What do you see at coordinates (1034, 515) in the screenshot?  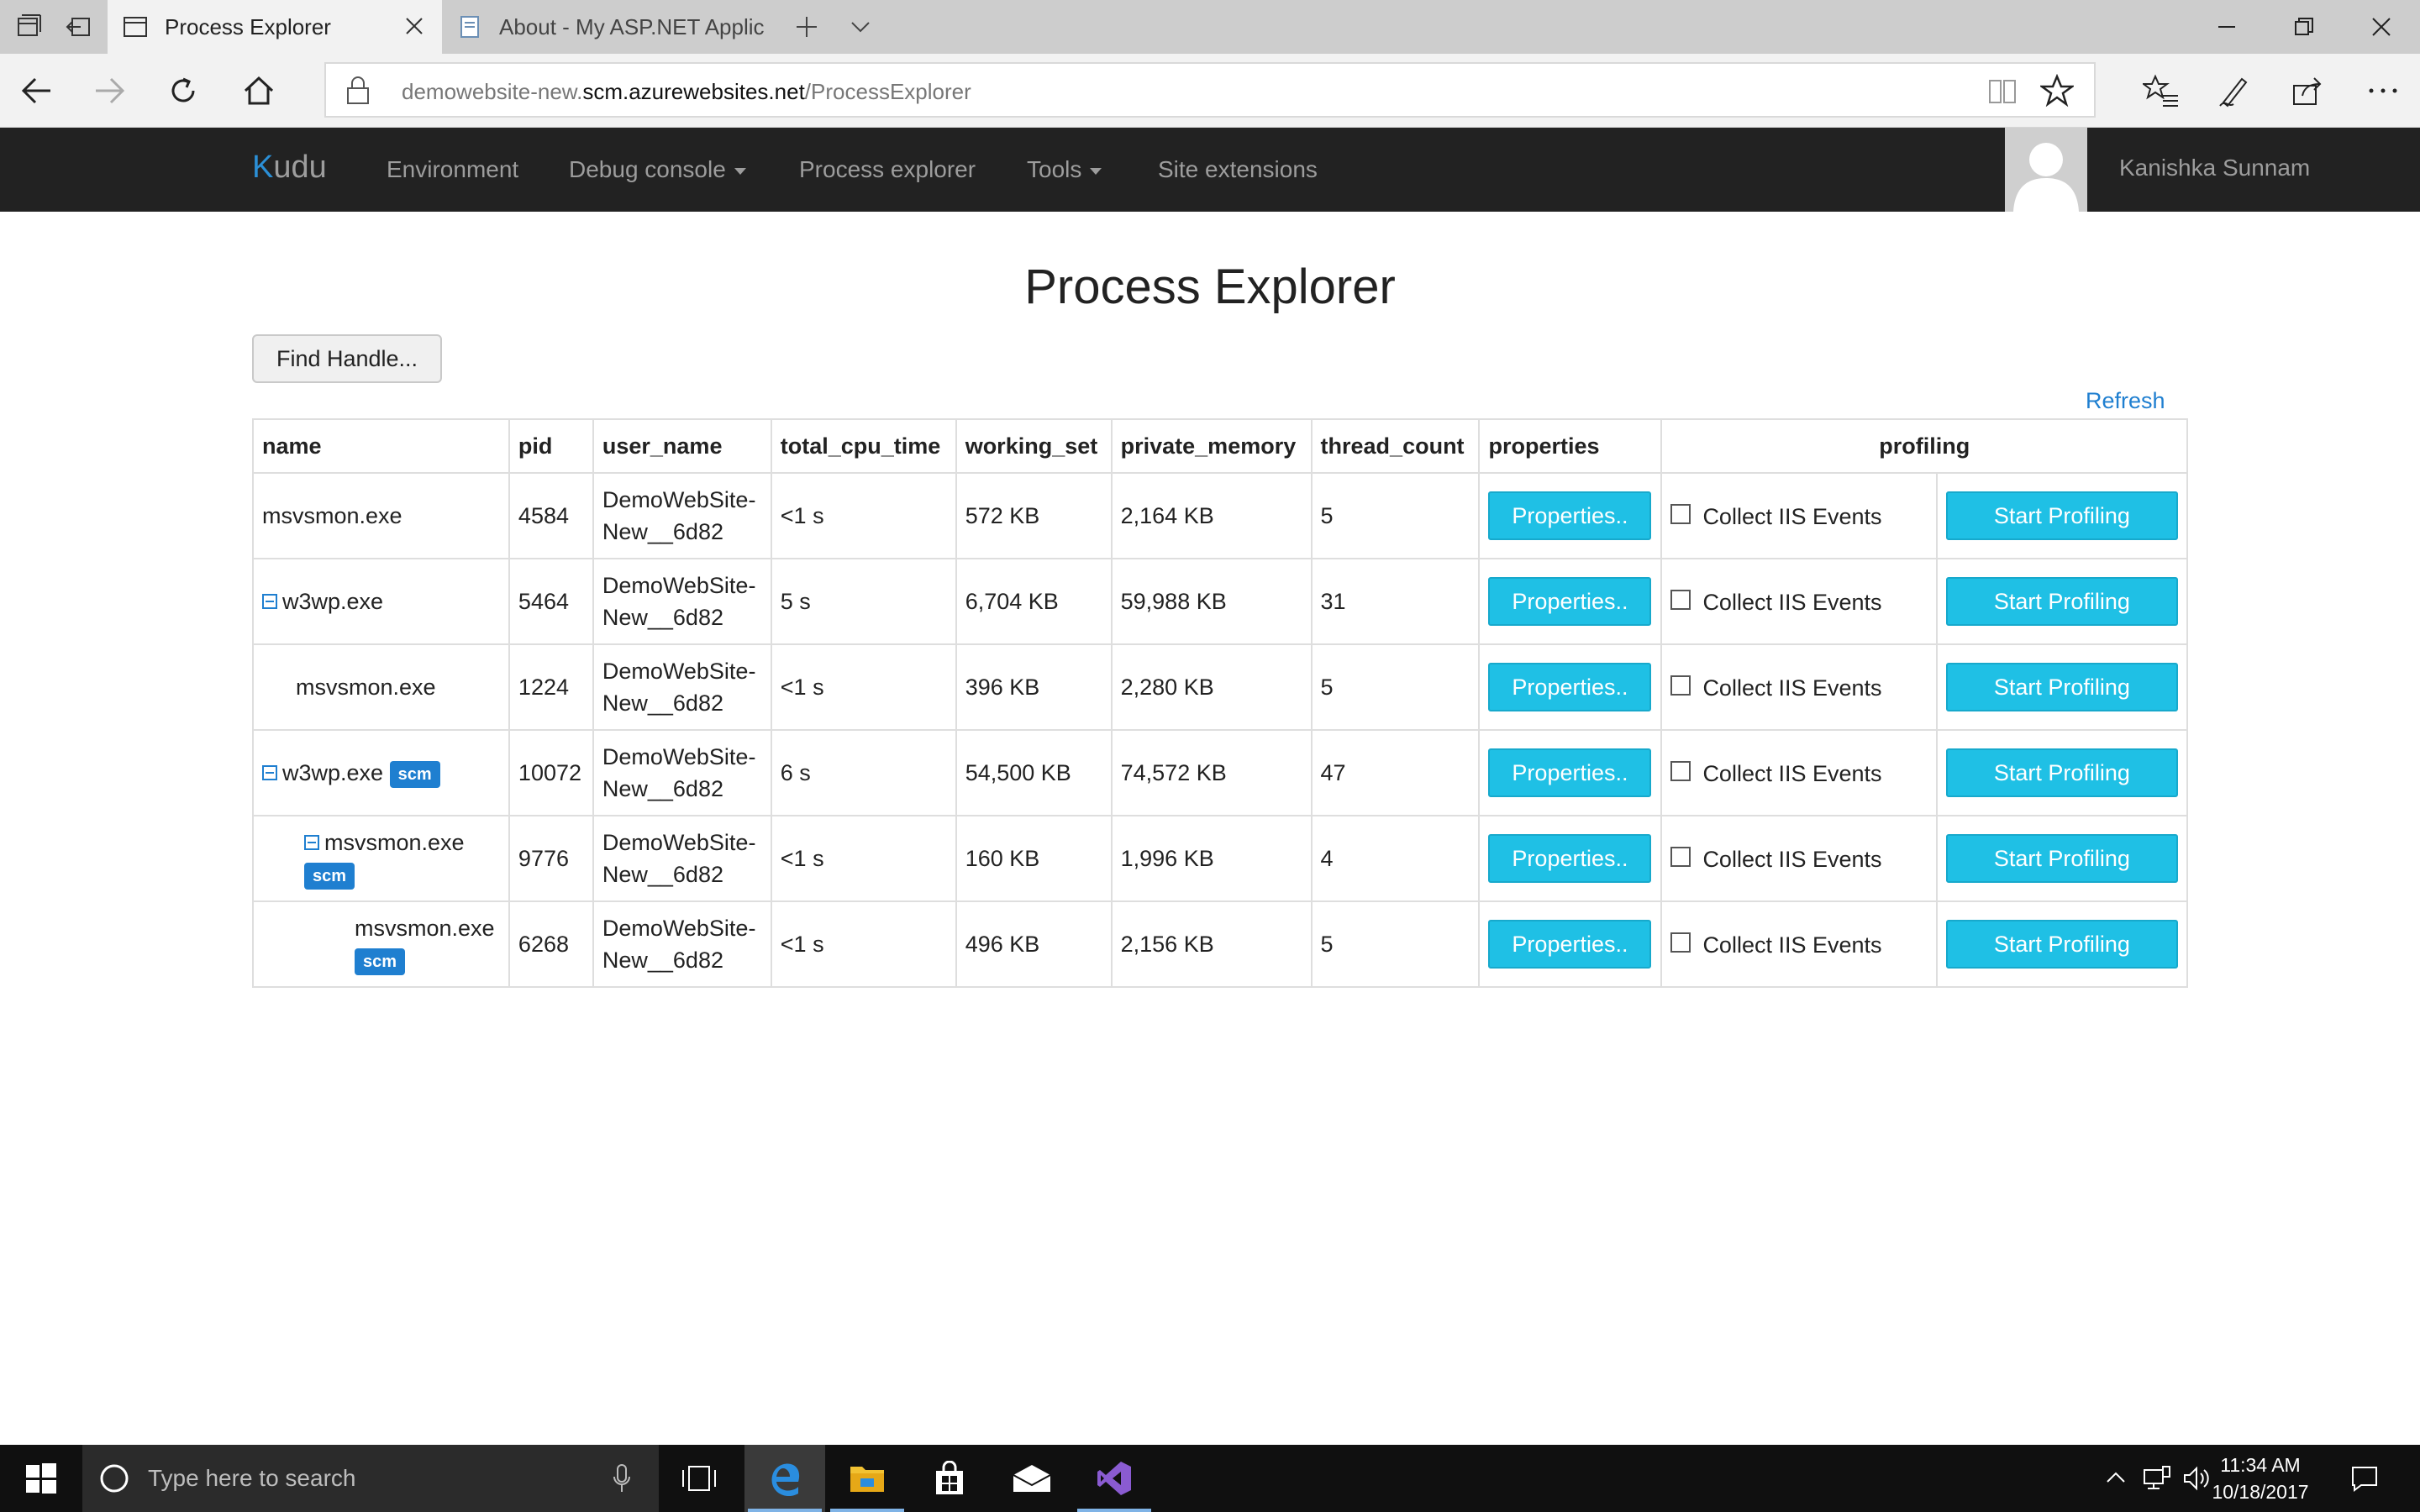 I see `process-working-set: 572 KB` at bounding box center [1034, 515].